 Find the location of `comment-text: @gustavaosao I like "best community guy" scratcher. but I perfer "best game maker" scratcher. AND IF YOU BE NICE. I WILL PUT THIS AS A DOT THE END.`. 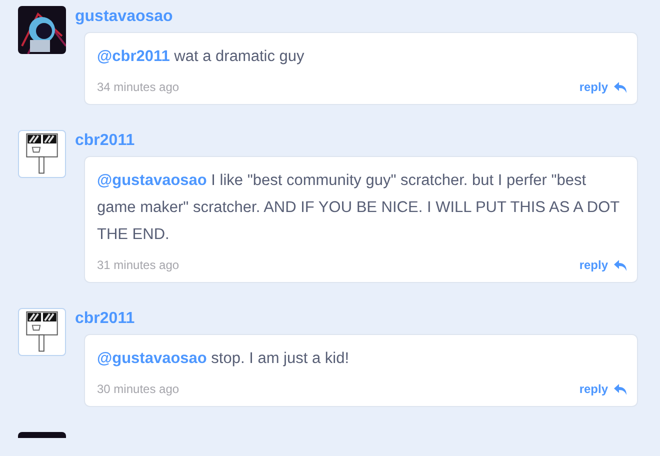

comment-text: @gustavaosao I like "best community guy" scratcher. but I perfer "best game maker" scratcher. AND IF YOU BE NICE. I WILL PUT THIS AS A DOT THE END. is located at coordinates (358, 208).